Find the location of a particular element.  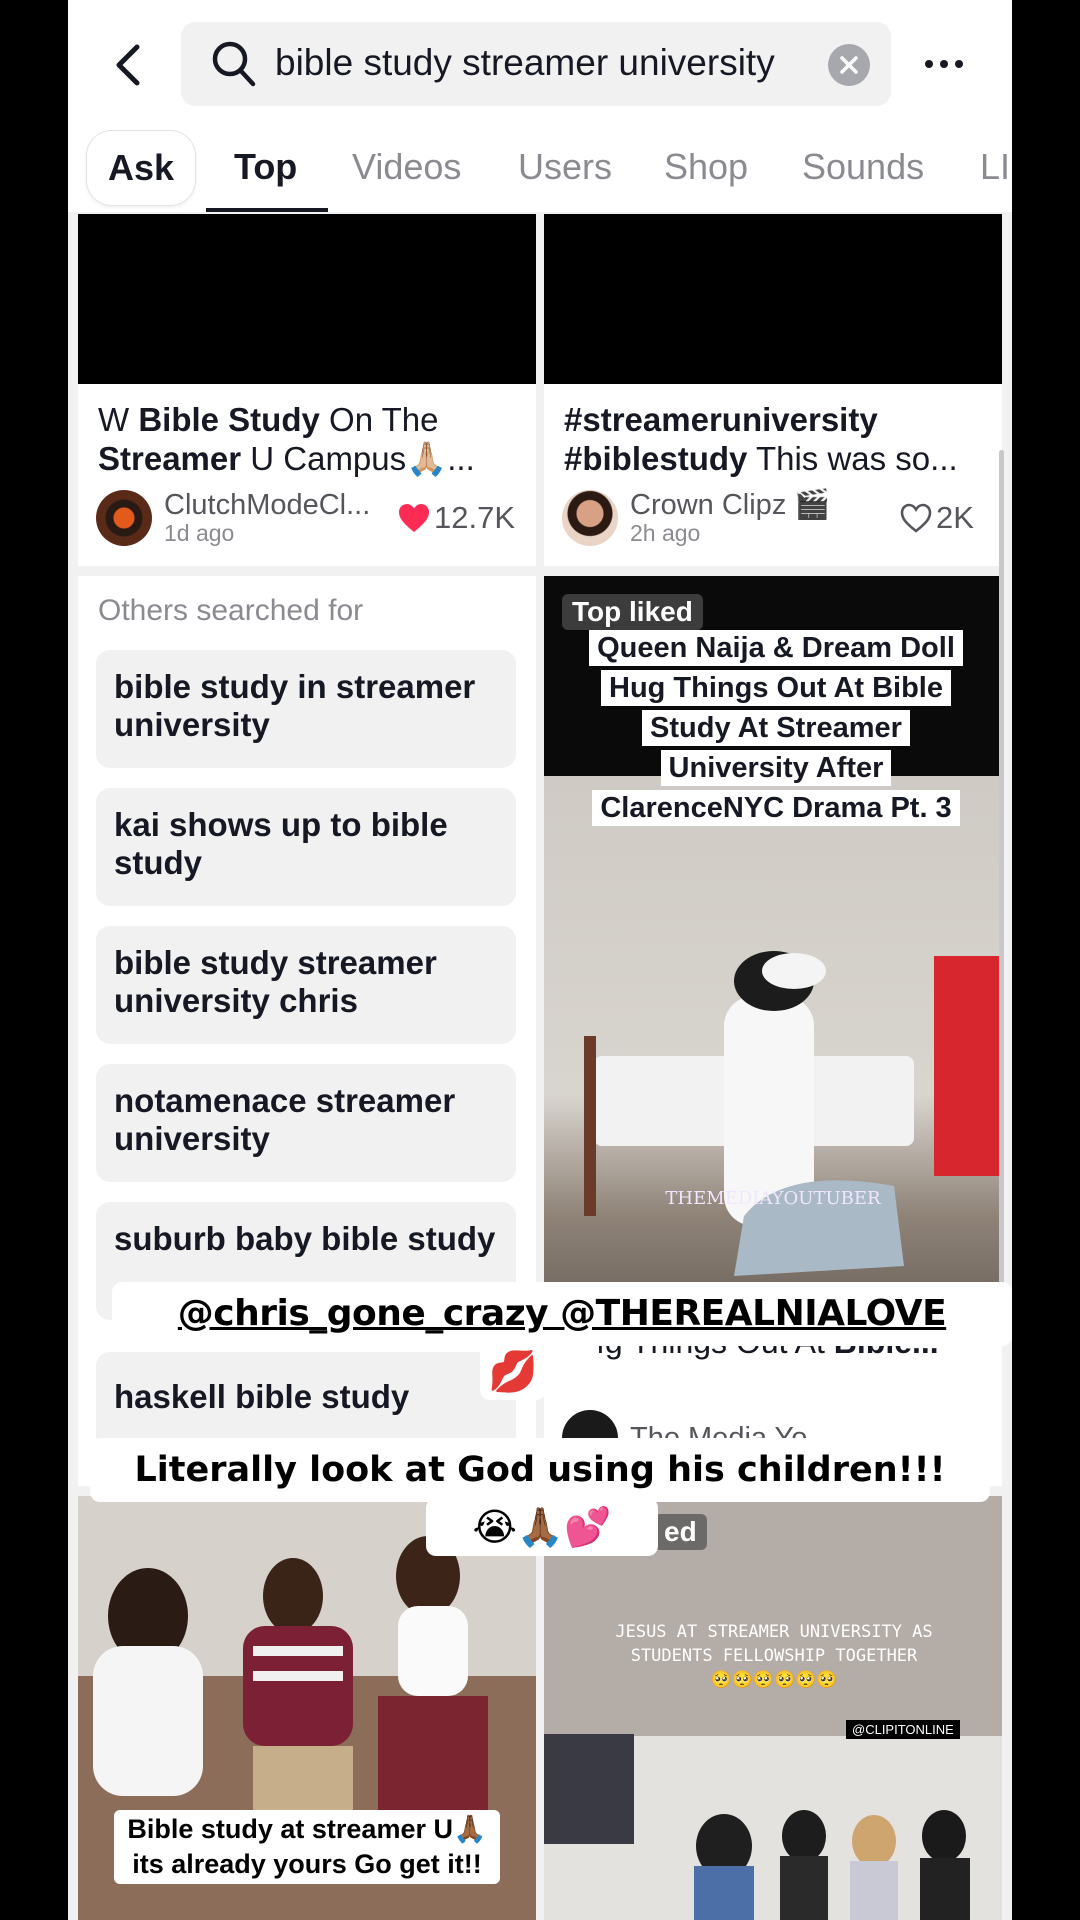

chevron-left-icon is located at coordinates (128, 65).